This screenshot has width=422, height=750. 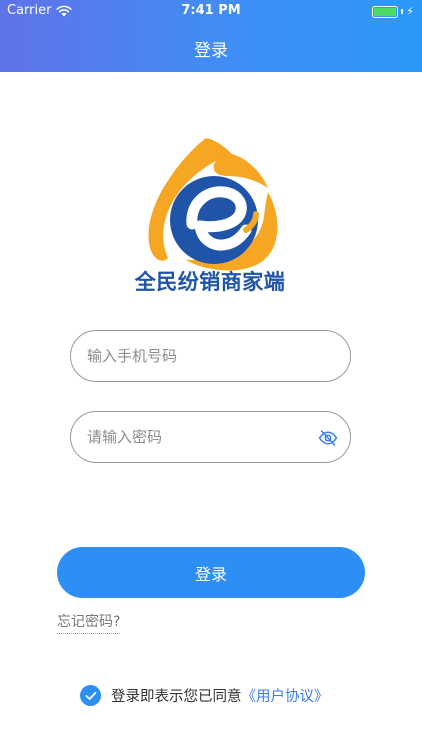 What do you see at coordinates (285, 695) in the screenshot?
I see `user-agreement-link: 《用户协议》` at bounding box center [285, 695].